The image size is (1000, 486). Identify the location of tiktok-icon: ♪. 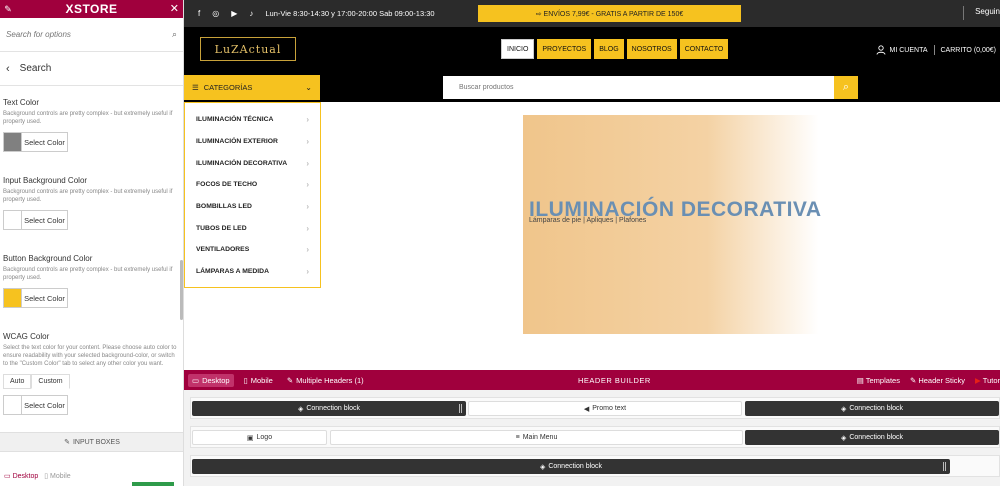
(251, 13).